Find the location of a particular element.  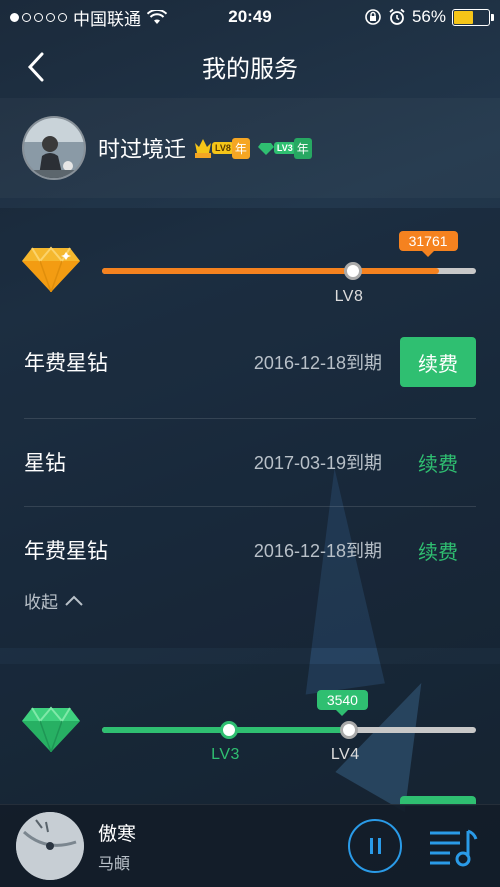

green-next-level-marker is located at coordinates (348, 730).